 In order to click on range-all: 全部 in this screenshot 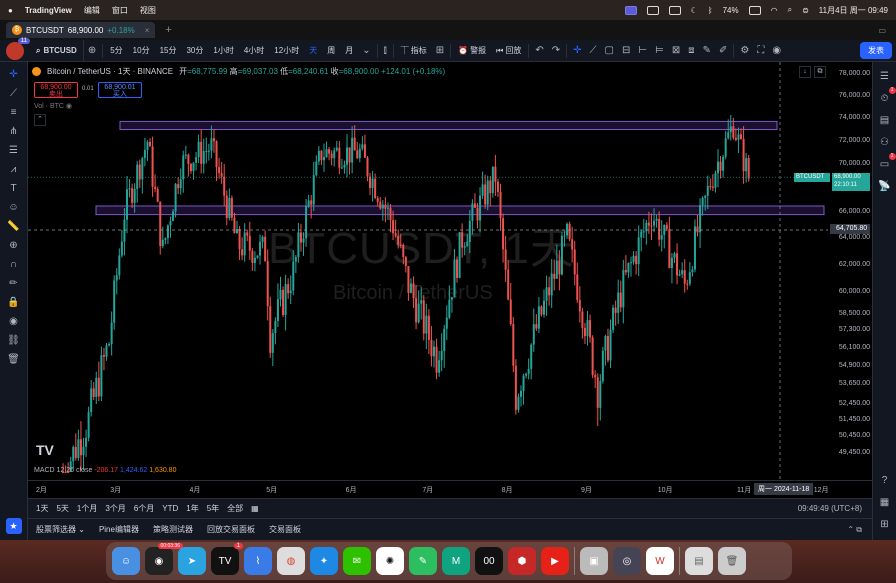, I will do `click(235, 508)`.